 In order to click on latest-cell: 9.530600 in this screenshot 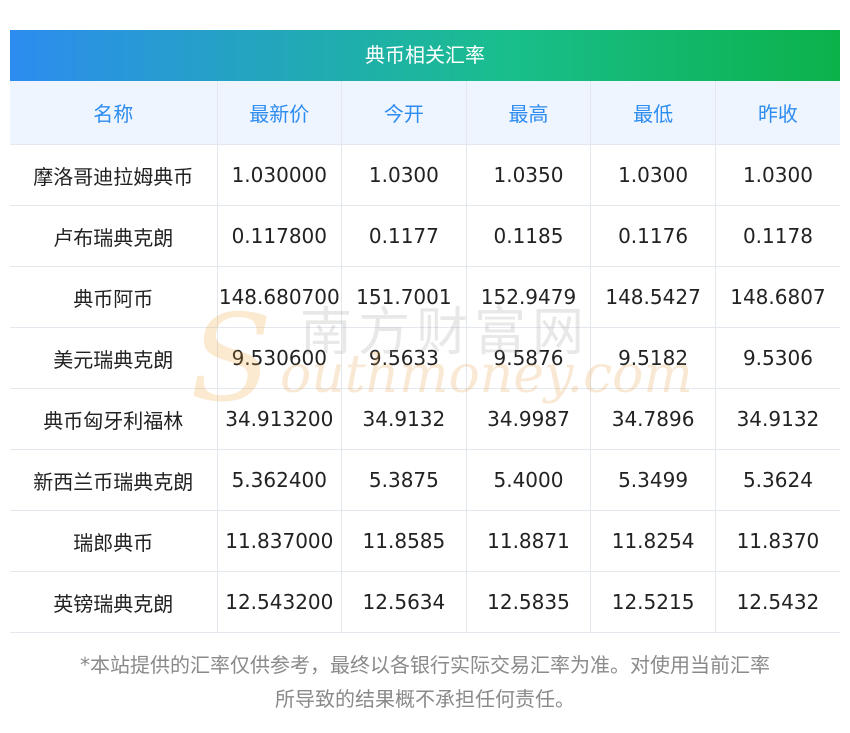, I will do `click(279, 358)`.